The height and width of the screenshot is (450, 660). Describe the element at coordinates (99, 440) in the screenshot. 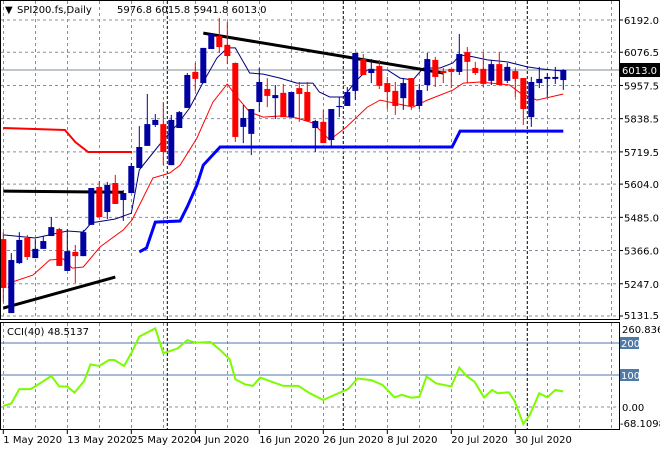

I see `time-tick-label: 13 May 2020` at that location.